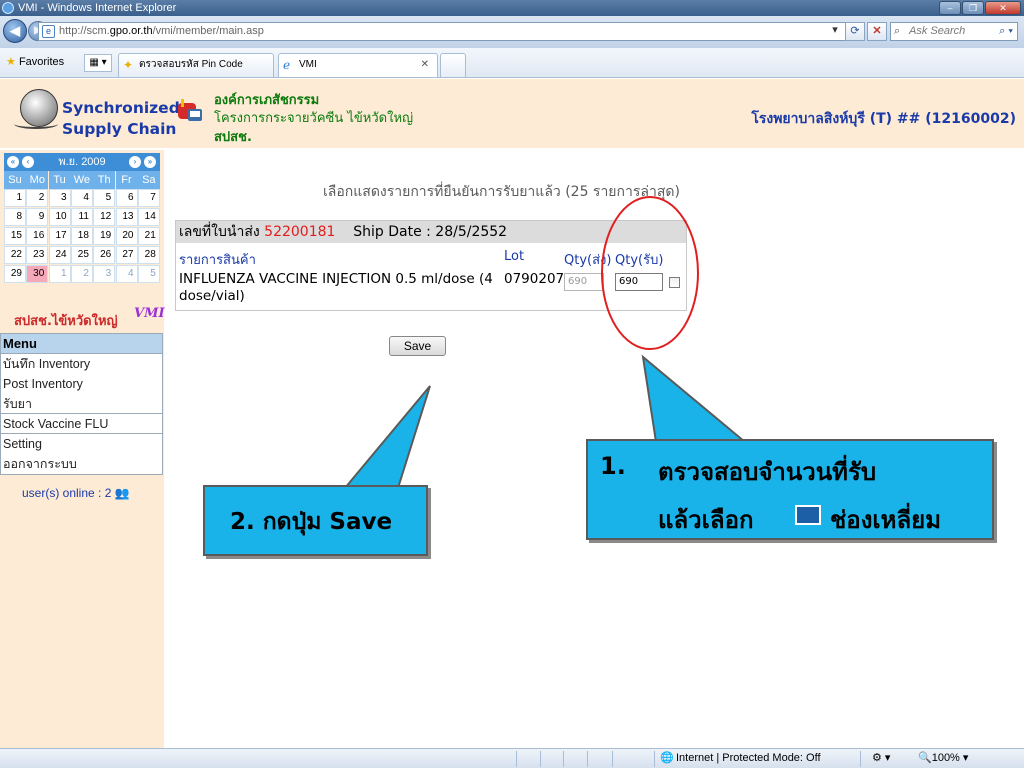 This screenshot has height=768, width=1024. I want to click on calendar-day: 22, so click(15, 255).